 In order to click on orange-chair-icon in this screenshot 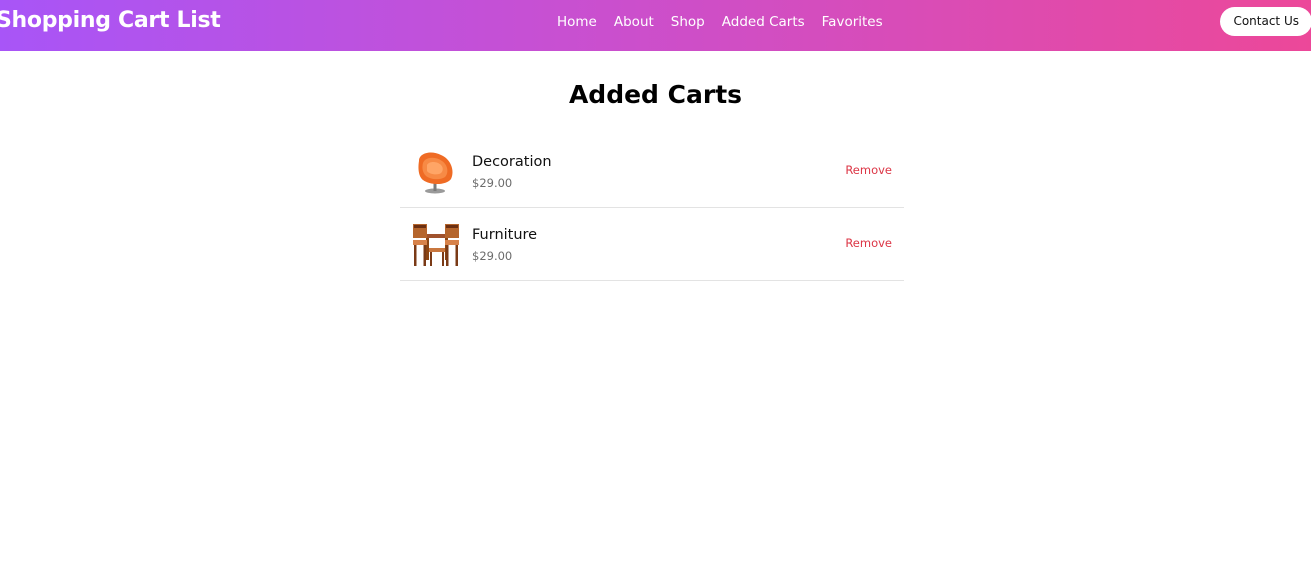, I will do `click(436, 172)`.